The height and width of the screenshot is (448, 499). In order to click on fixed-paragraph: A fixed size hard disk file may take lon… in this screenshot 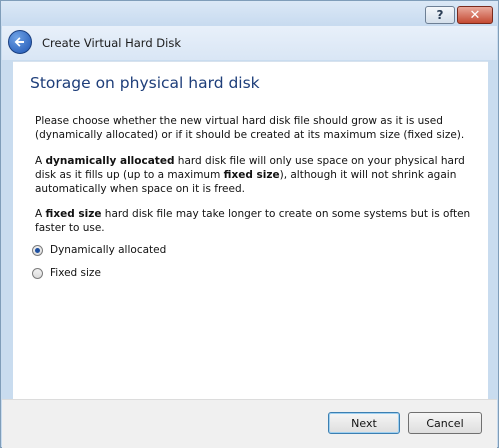, I will do `click(255, 221)`.